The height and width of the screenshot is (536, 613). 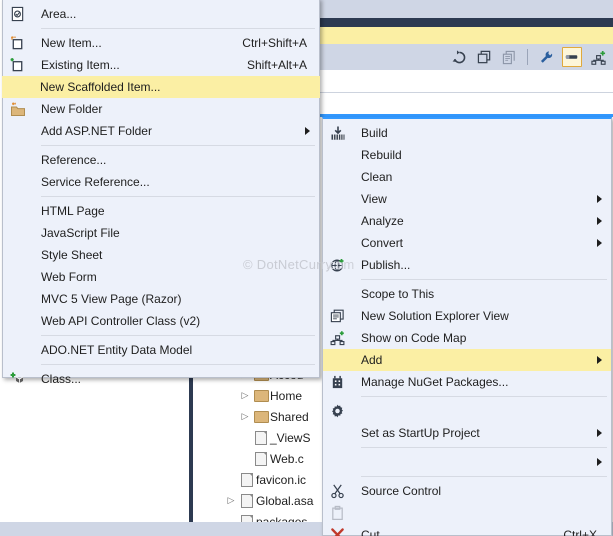 I want to click on global-asax-icon, so click(x=247, y=500).